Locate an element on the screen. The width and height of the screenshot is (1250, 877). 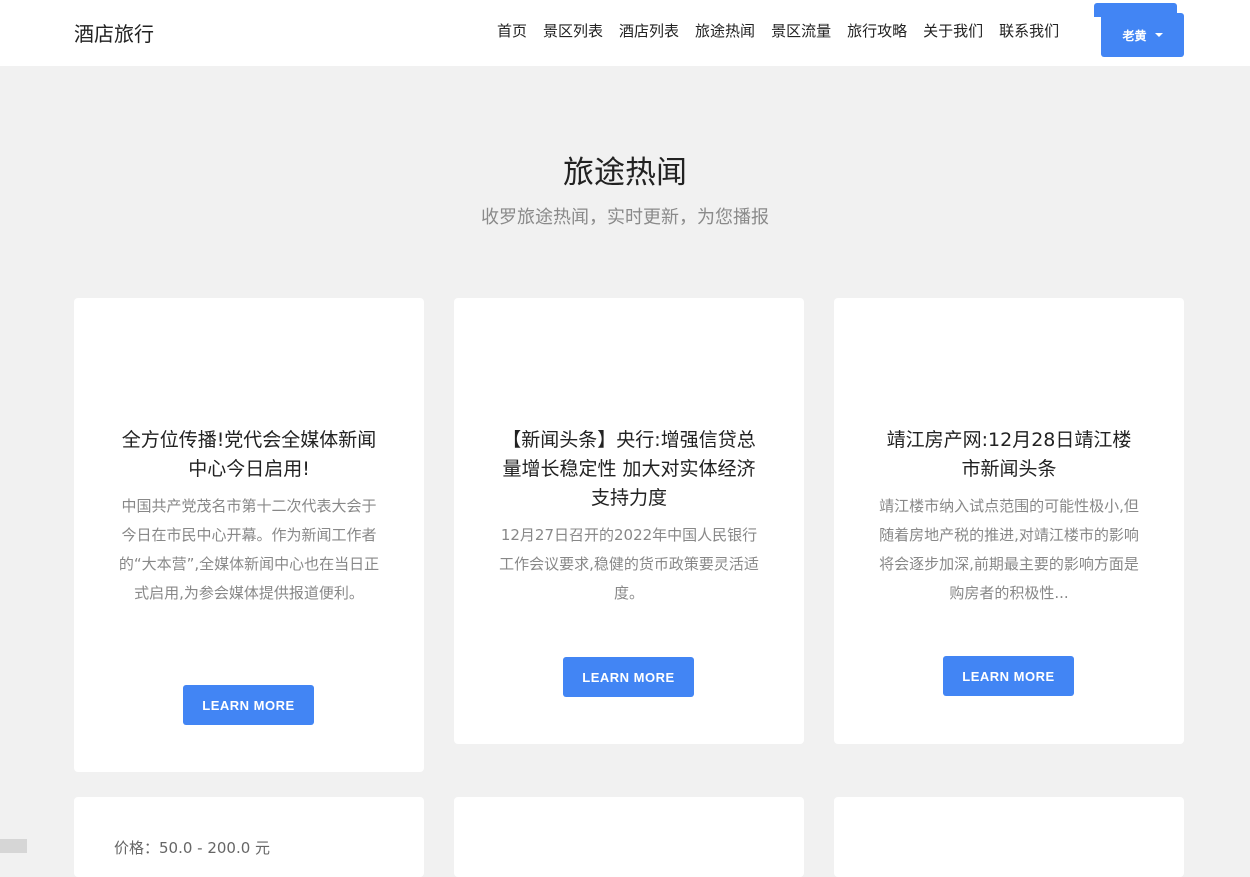
brand-logo: 酒店旅行 is located at coordinates (114, 32).